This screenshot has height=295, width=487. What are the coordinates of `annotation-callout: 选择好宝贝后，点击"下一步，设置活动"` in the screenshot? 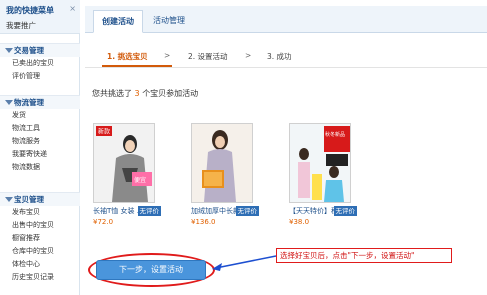 It's located at (364, 255).